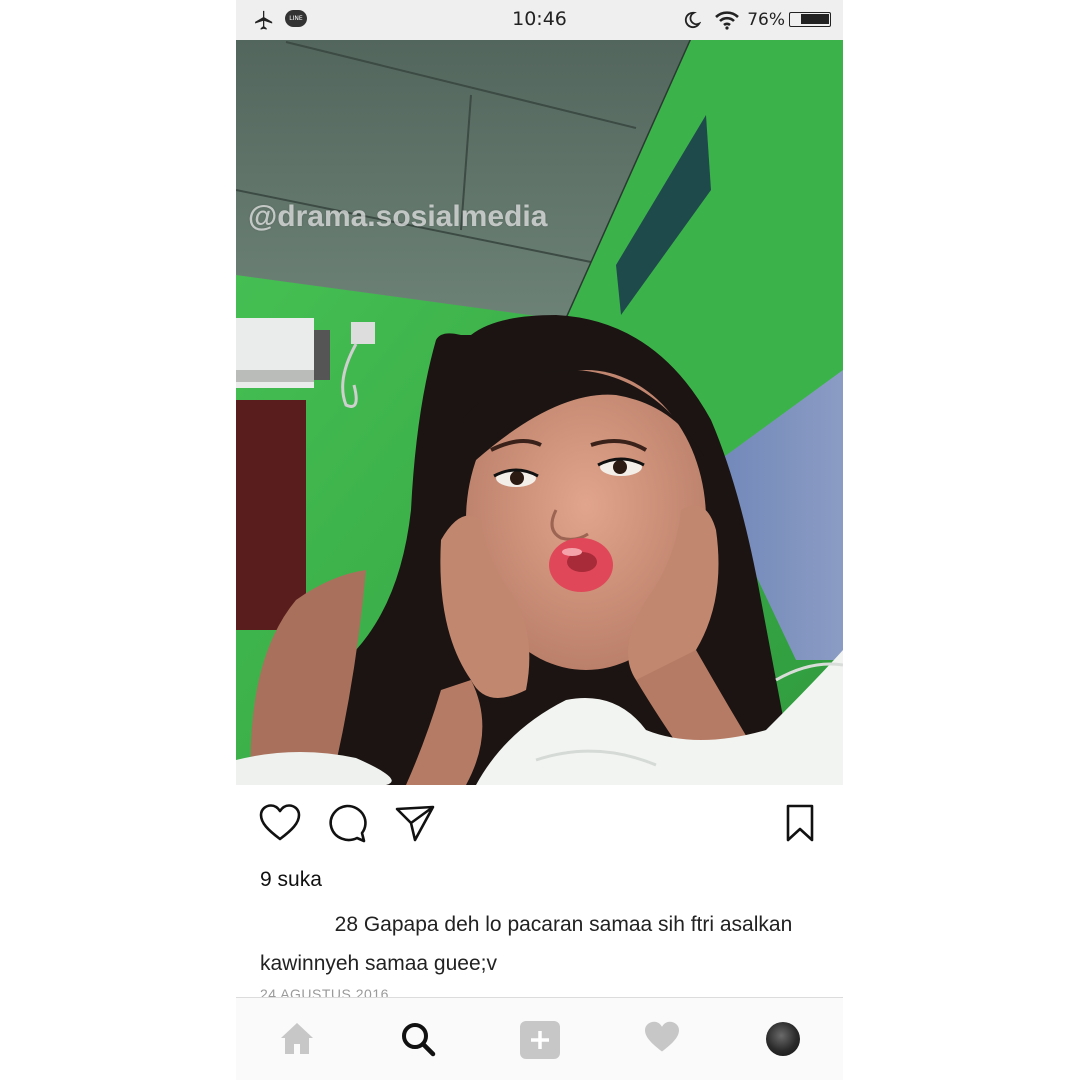 The image size is (1080, 1080). I want to click on heart-icon, so click(280, 823).